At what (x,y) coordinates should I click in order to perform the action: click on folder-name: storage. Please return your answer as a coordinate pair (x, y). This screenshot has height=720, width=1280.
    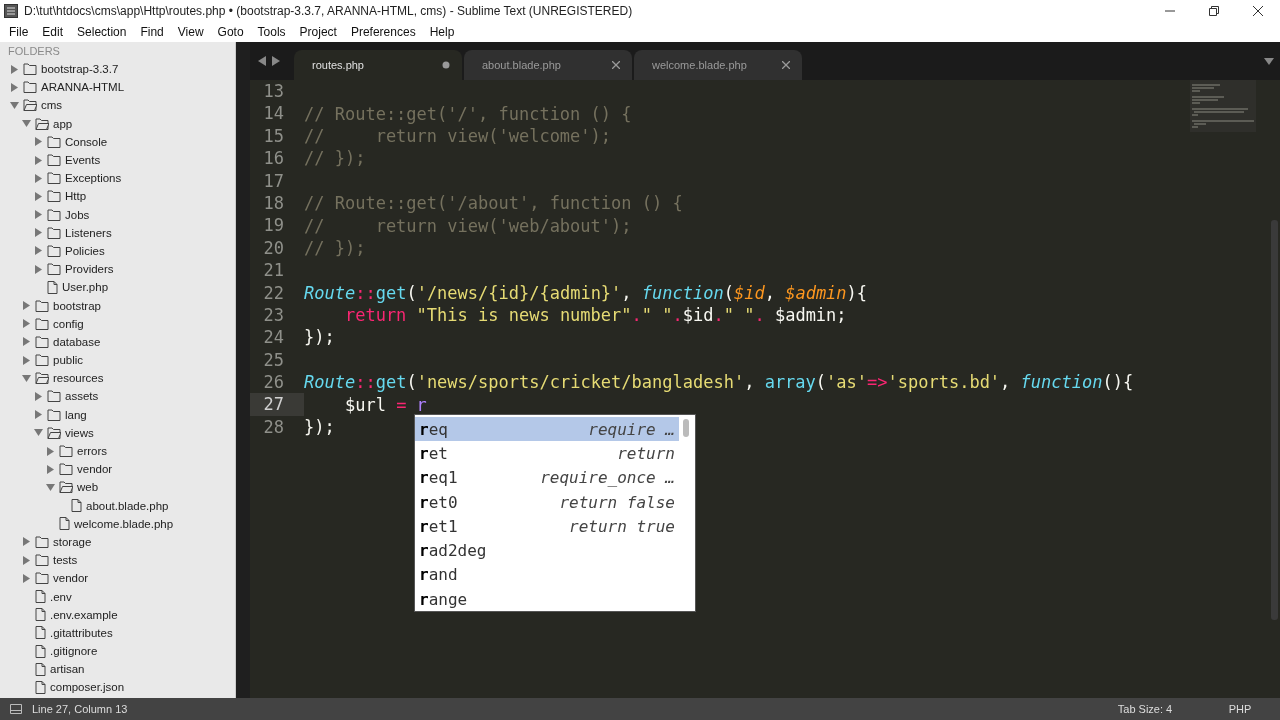
    Looking at the image, I should click on (72, 541).